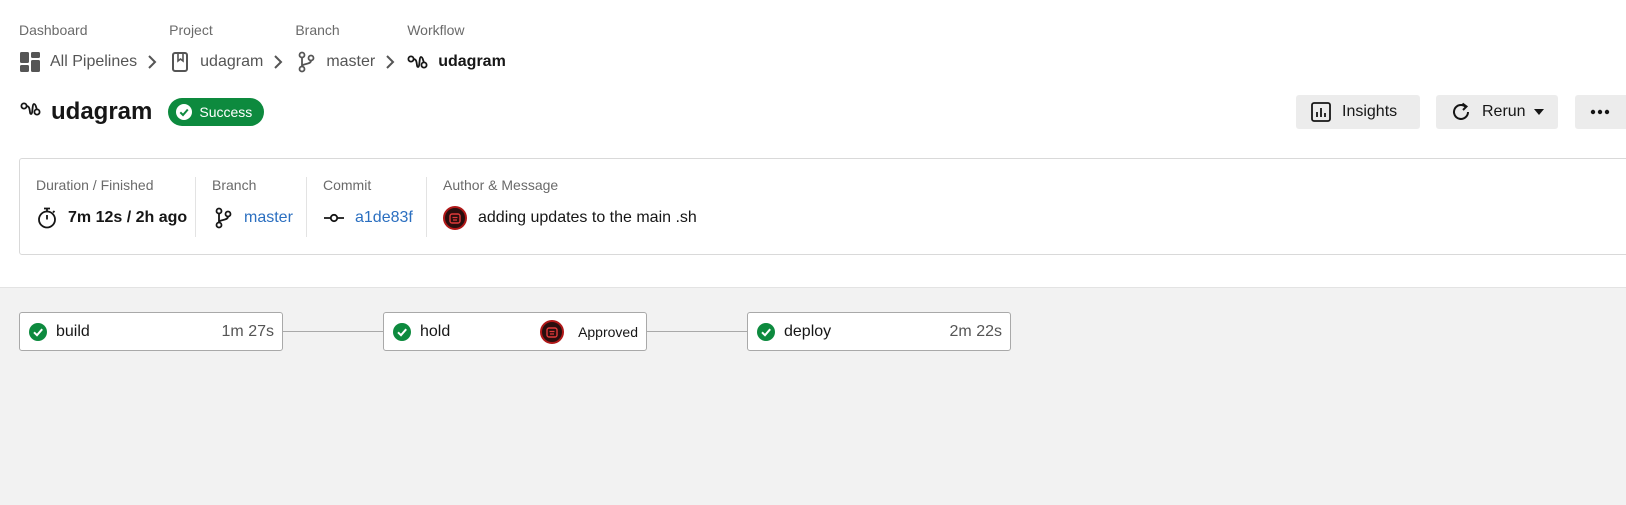 The height and width of the screenshot is (505, 1626). I want to click on breadcrumb-label: Branch, so click(317, 30).